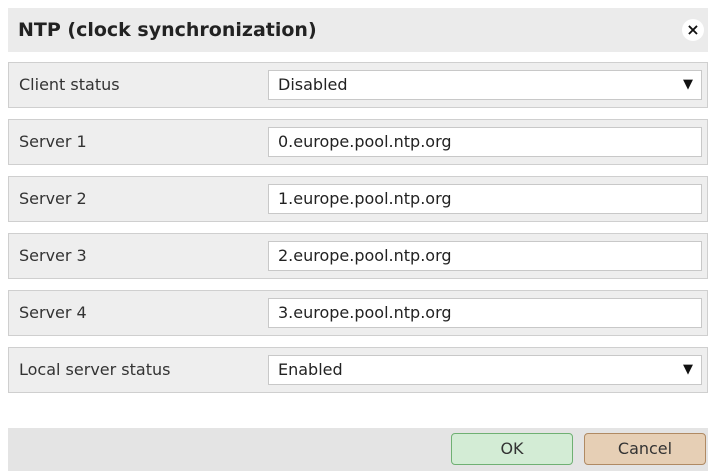 This screenshot has height=471, width=716. I want to click on dialog-footer: OK Cancel, so click(358, 449).